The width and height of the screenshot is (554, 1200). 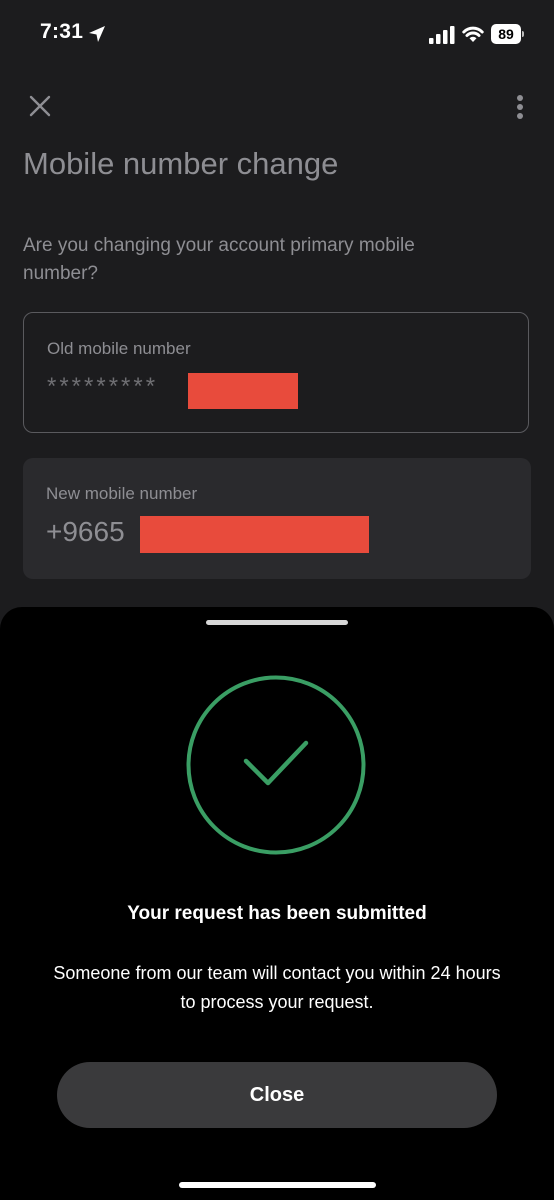 What do you see at coordinates (277, 35) in the screenshot?
I see `status-bar: 7:31 89` at bounding box center [277, 35].